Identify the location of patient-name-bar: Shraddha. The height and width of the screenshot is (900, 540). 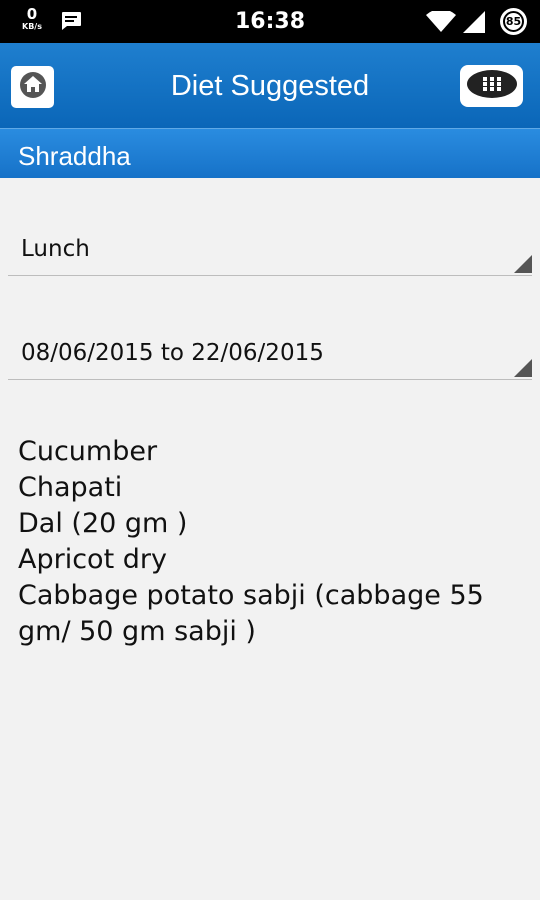
(270, 153).